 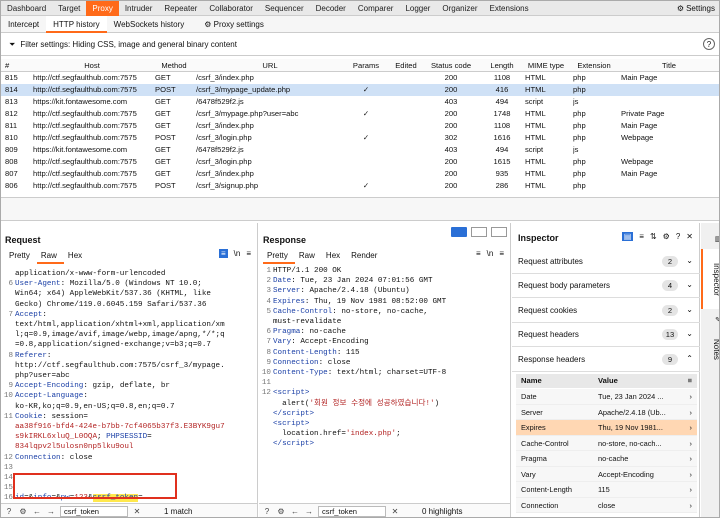 What do you see at coordinates (76, 257) in the screenshot?
I see `request-tab-hex: Hex` at bounding box center [76, 257].